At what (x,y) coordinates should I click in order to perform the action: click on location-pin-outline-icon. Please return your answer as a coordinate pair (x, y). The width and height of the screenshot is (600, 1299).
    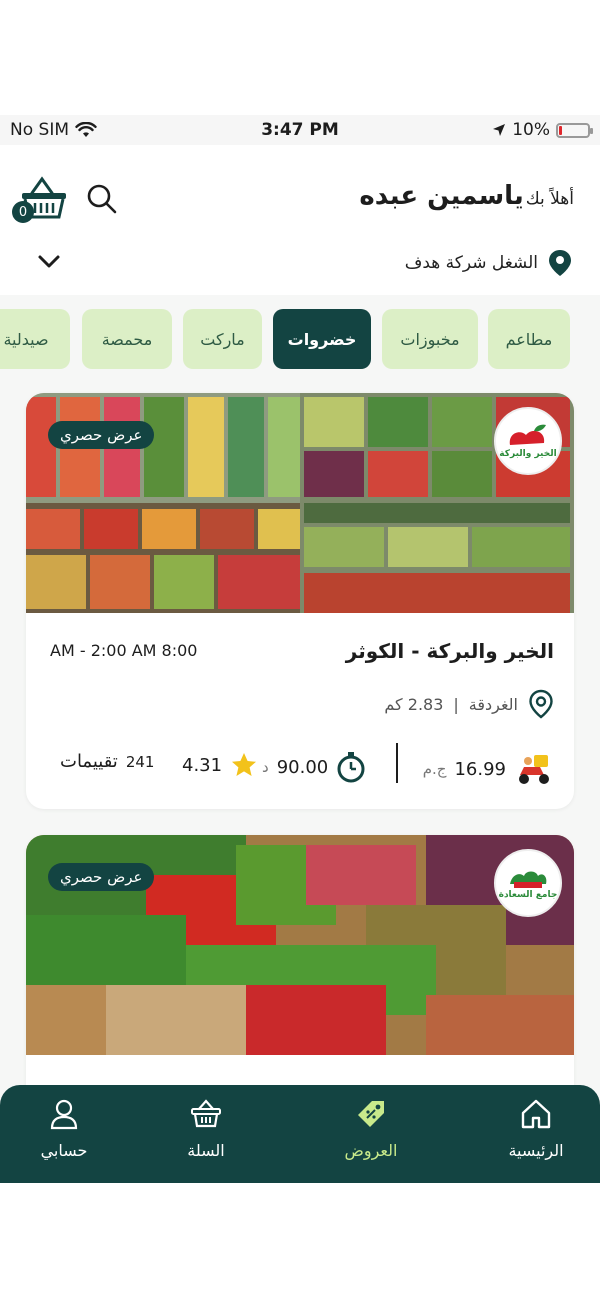
    Looking at the image, I should click on (541, 704).